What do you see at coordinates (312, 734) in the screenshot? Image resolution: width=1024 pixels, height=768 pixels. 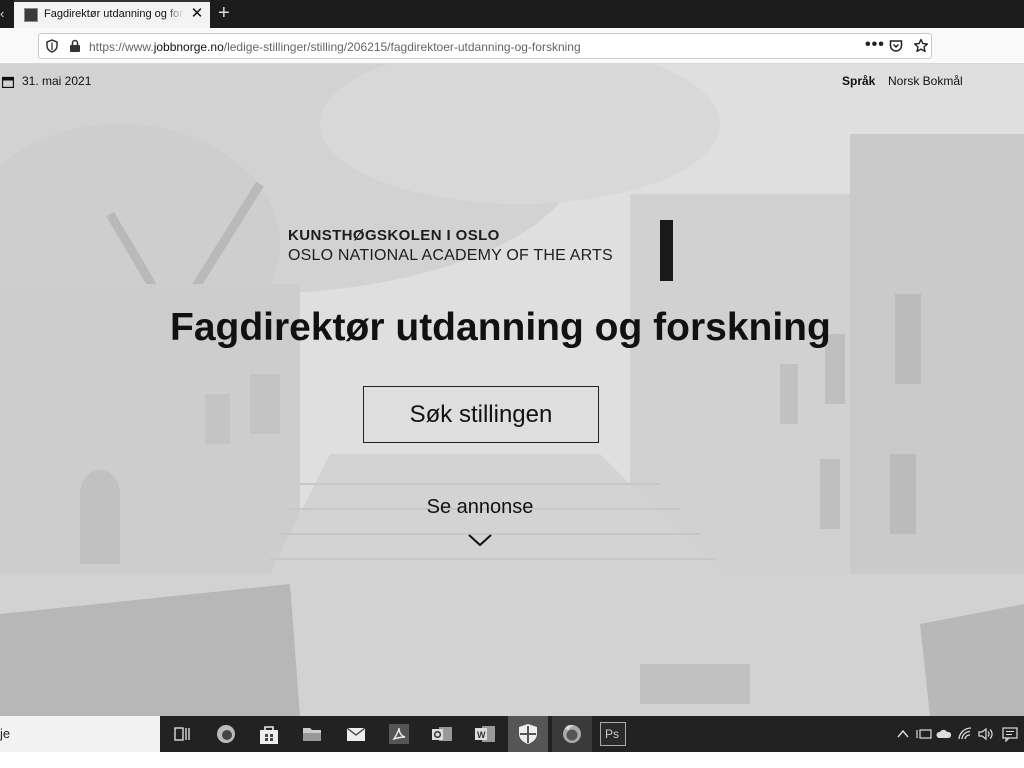 I see `file-explorer-icon` at bounding box center [312, 734].